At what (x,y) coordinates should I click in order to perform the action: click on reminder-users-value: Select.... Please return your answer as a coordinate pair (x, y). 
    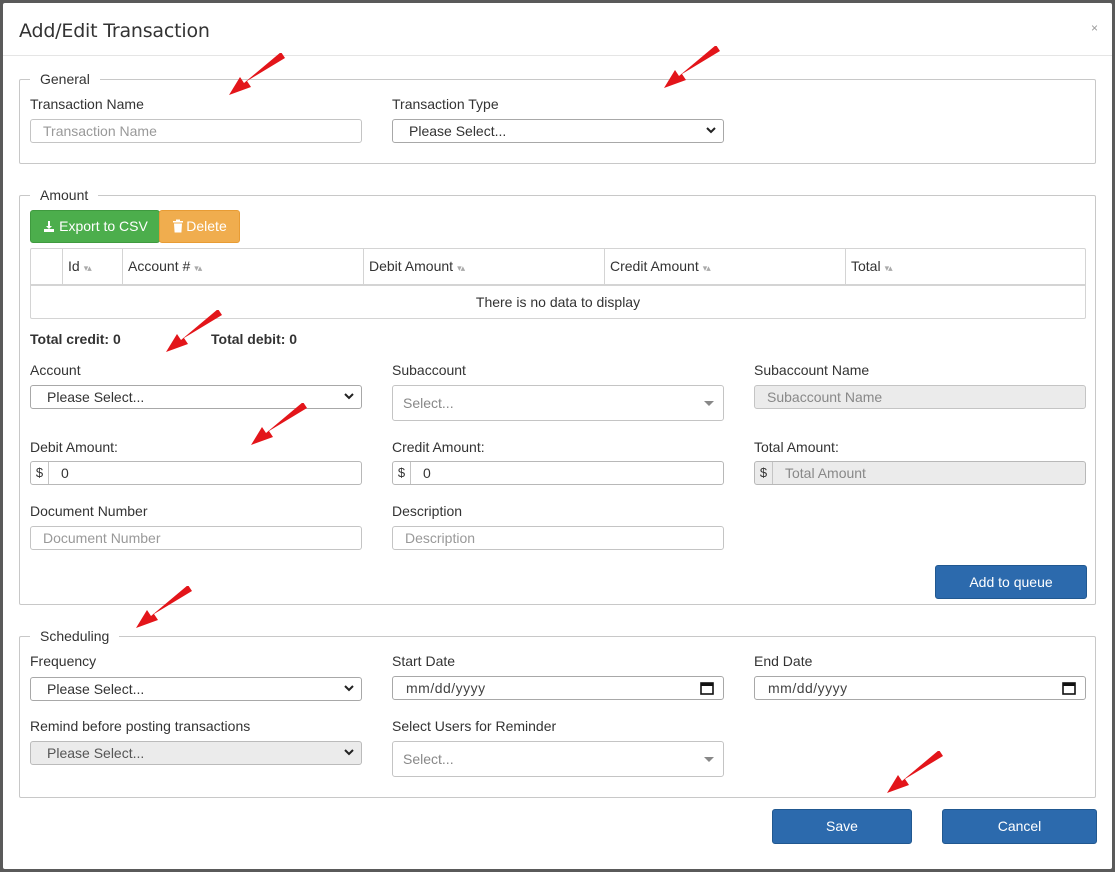
    Looking at the image, I should click on (428, 759).